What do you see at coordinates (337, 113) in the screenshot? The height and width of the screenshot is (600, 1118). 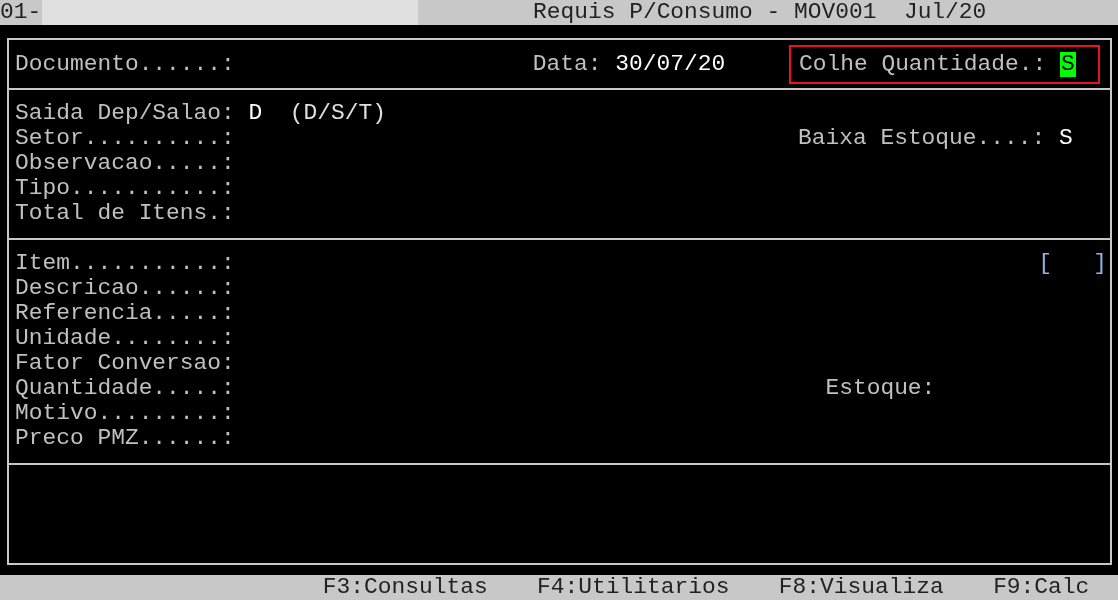 I see `field-hint: (D/S/T)` at bounding box center [337, 113].